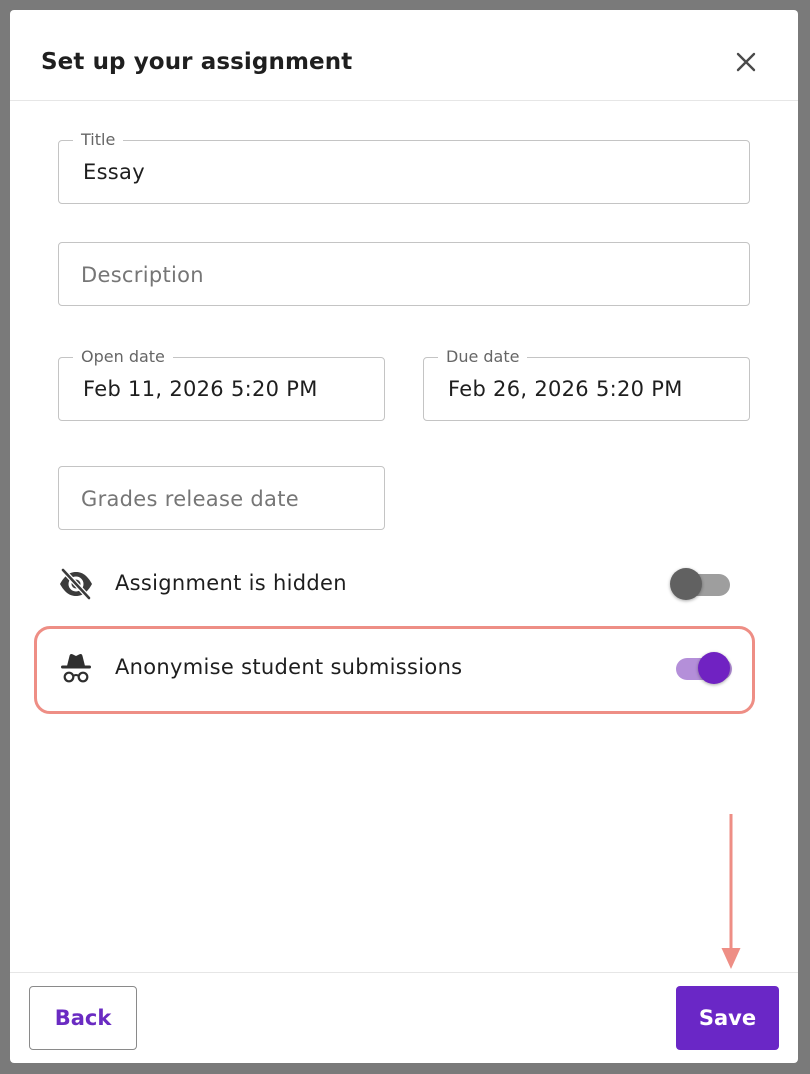  I want to click on save-button: Save, so click(727, 1018).